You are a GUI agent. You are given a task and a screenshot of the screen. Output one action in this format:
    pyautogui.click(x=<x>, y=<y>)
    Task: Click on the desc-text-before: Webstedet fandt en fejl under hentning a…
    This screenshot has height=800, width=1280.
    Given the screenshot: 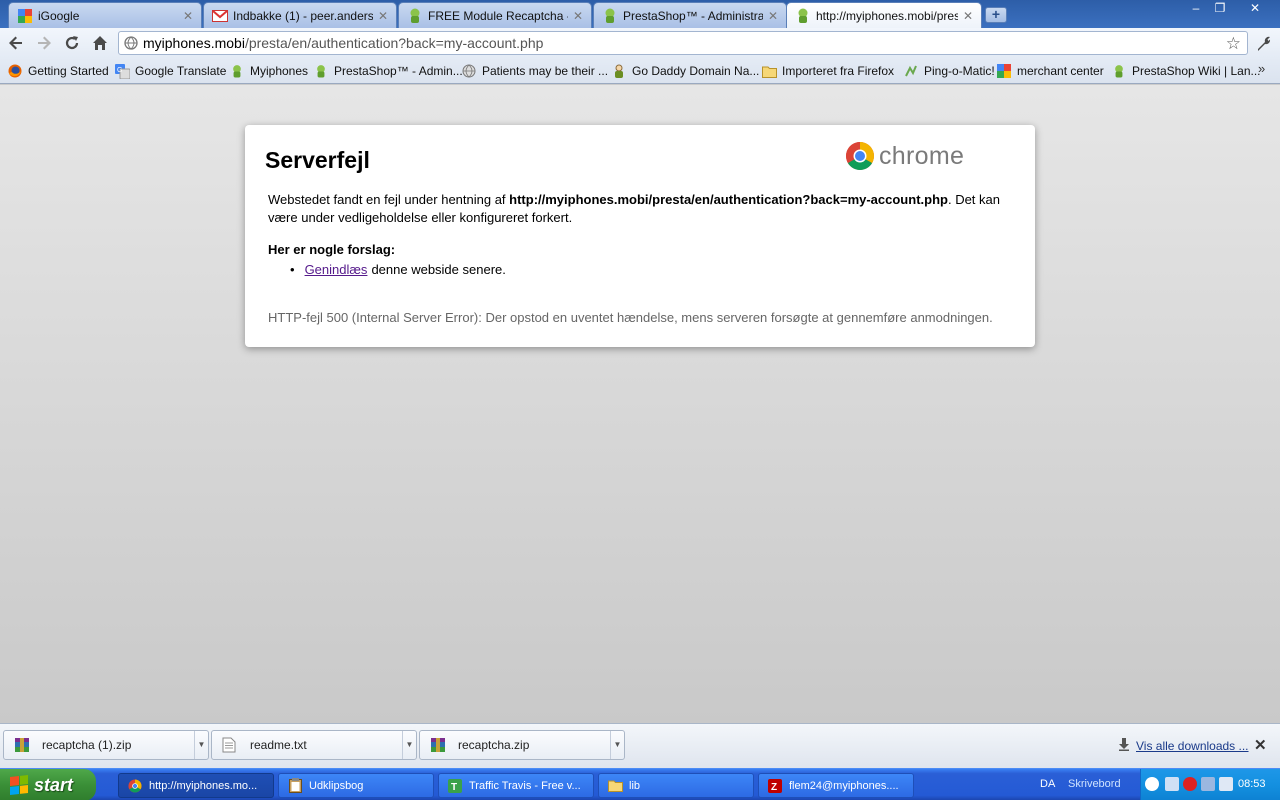 What is the action you would take?
    pyautogui.click(x=389, y=199)
    